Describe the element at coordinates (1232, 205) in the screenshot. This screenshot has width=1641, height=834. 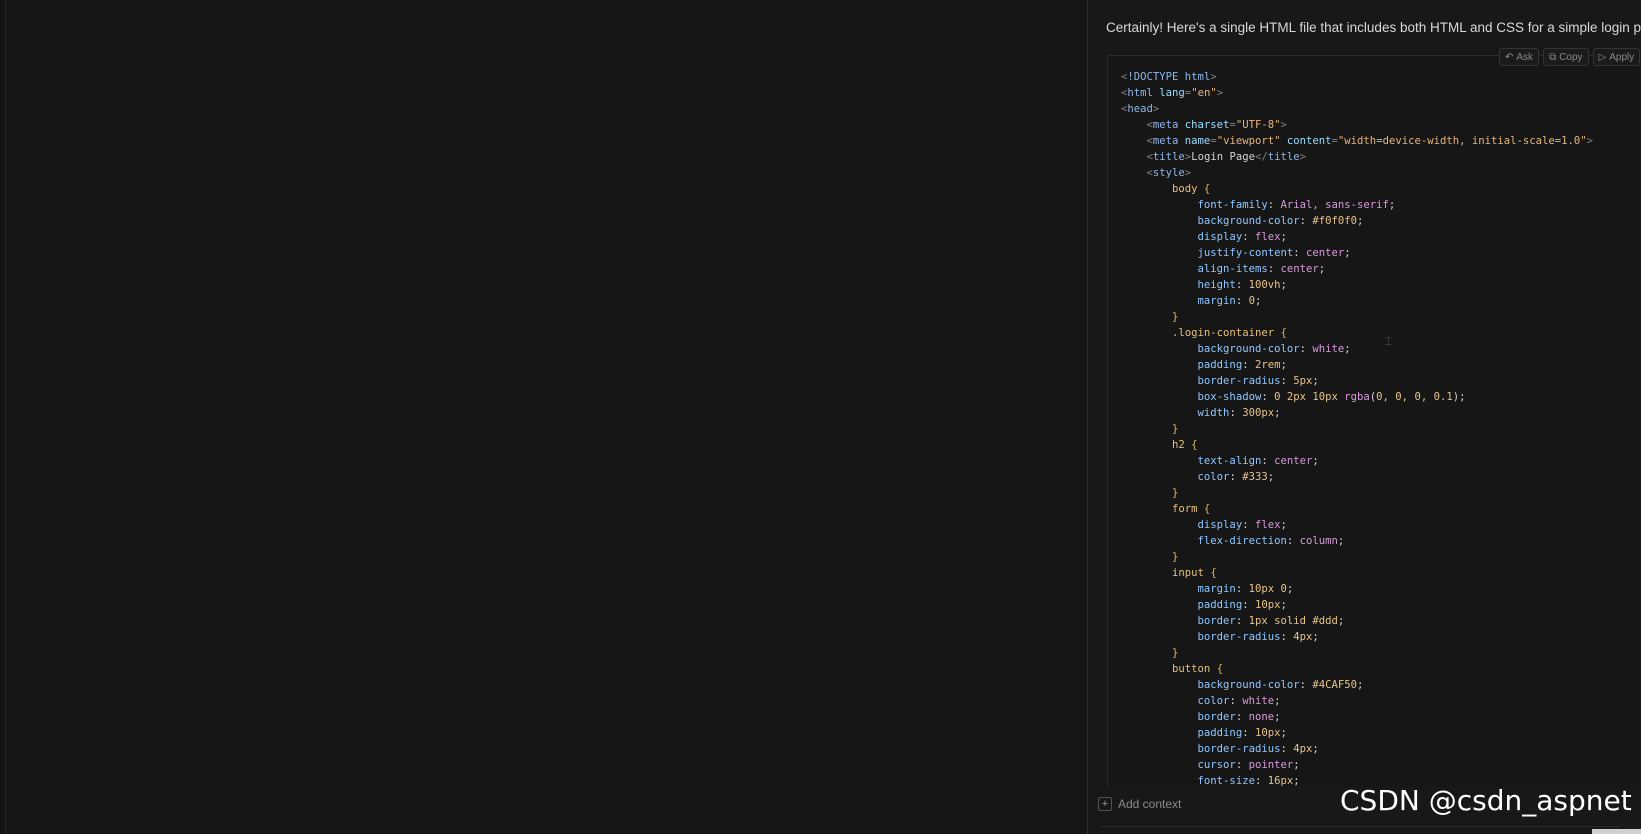
I see `code-token: font-family` at that location.